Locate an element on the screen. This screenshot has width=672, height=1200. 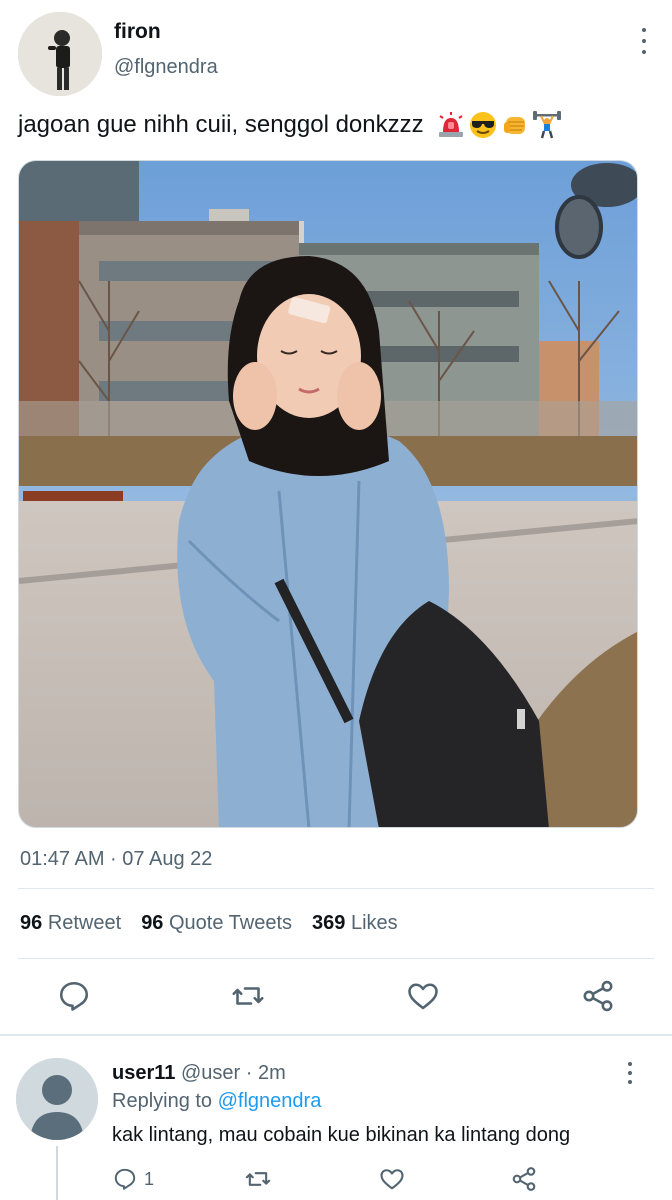
reply-share-button is located at coordinates (524, 1179).